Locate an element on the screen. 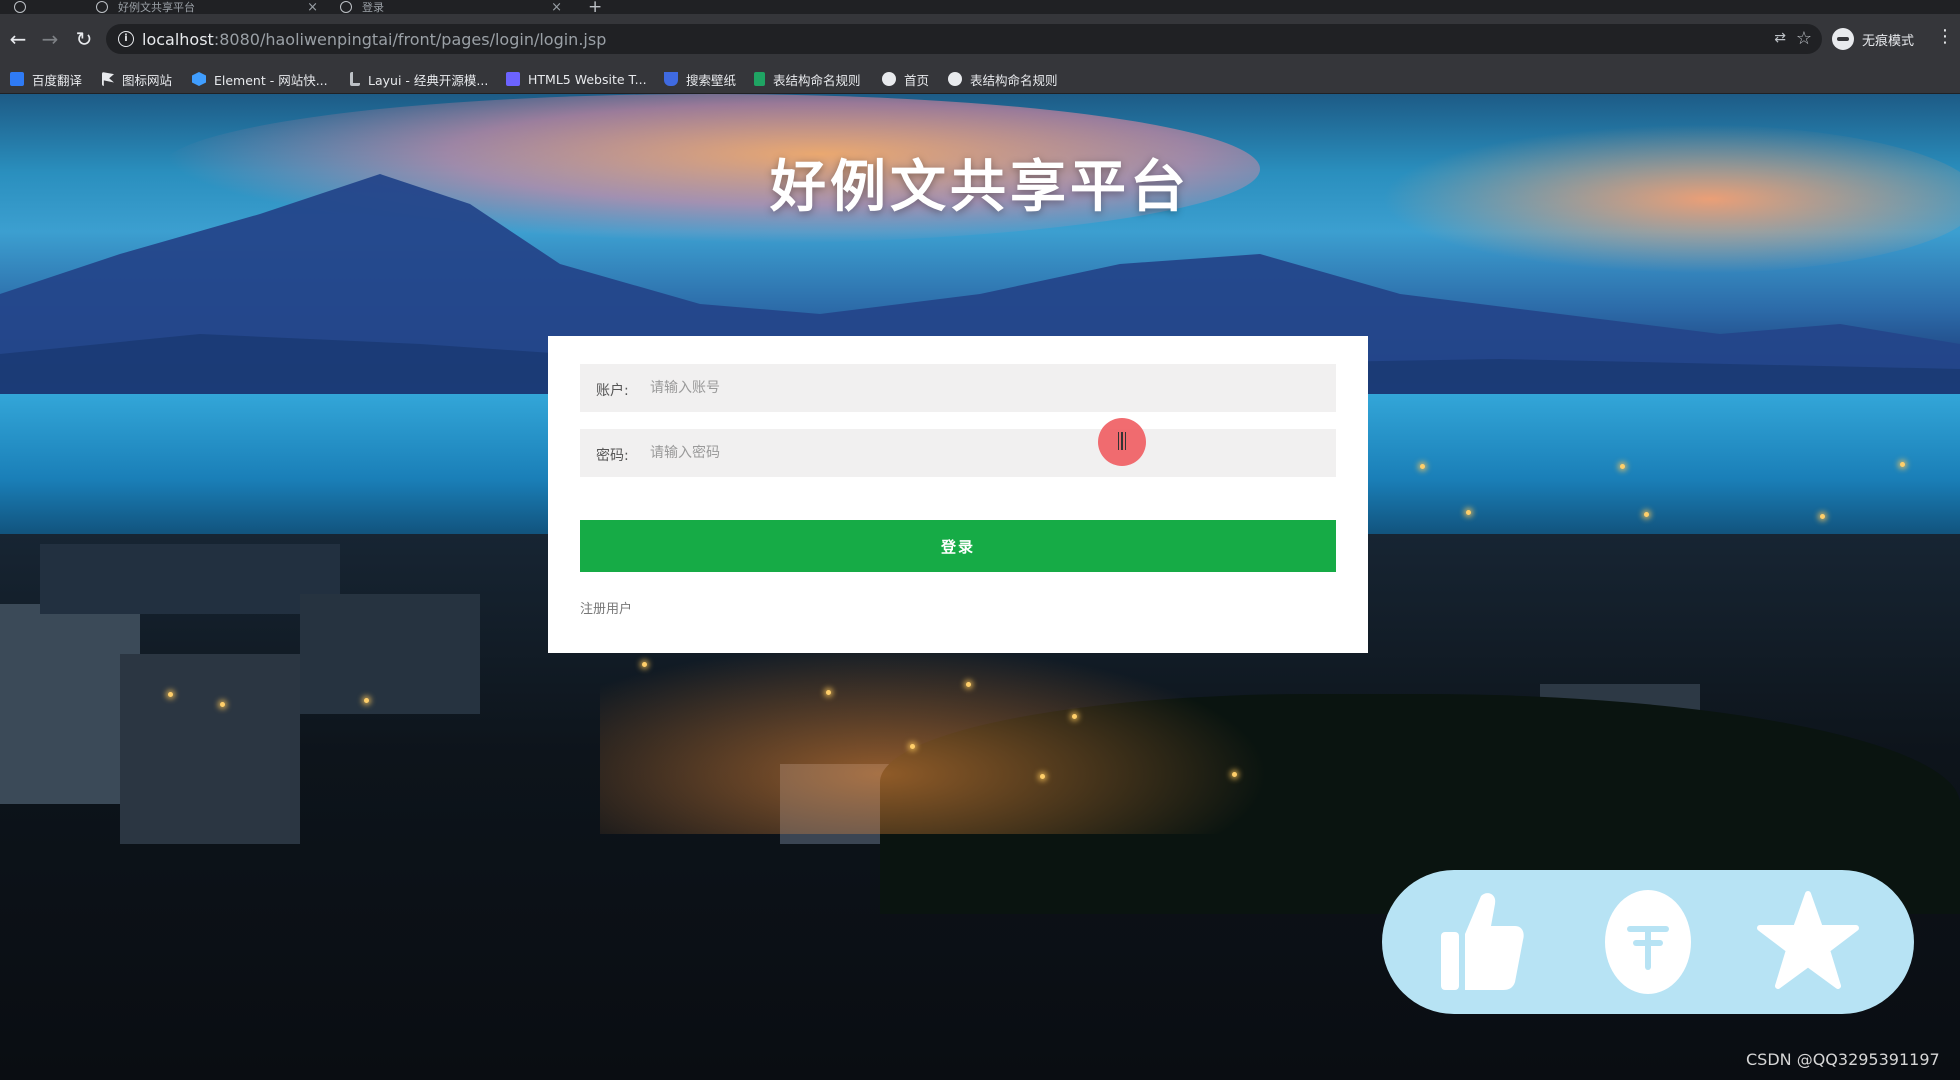  thumbs-up-icon is located at coordinates (1482, 942).